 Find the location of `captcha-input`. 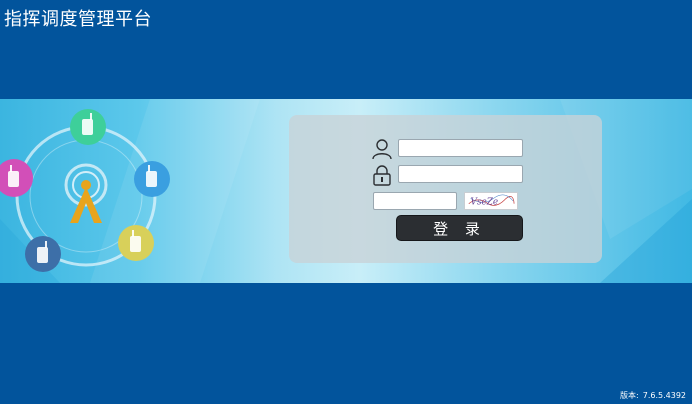

captcha-input is located at coordinates (415, 201).